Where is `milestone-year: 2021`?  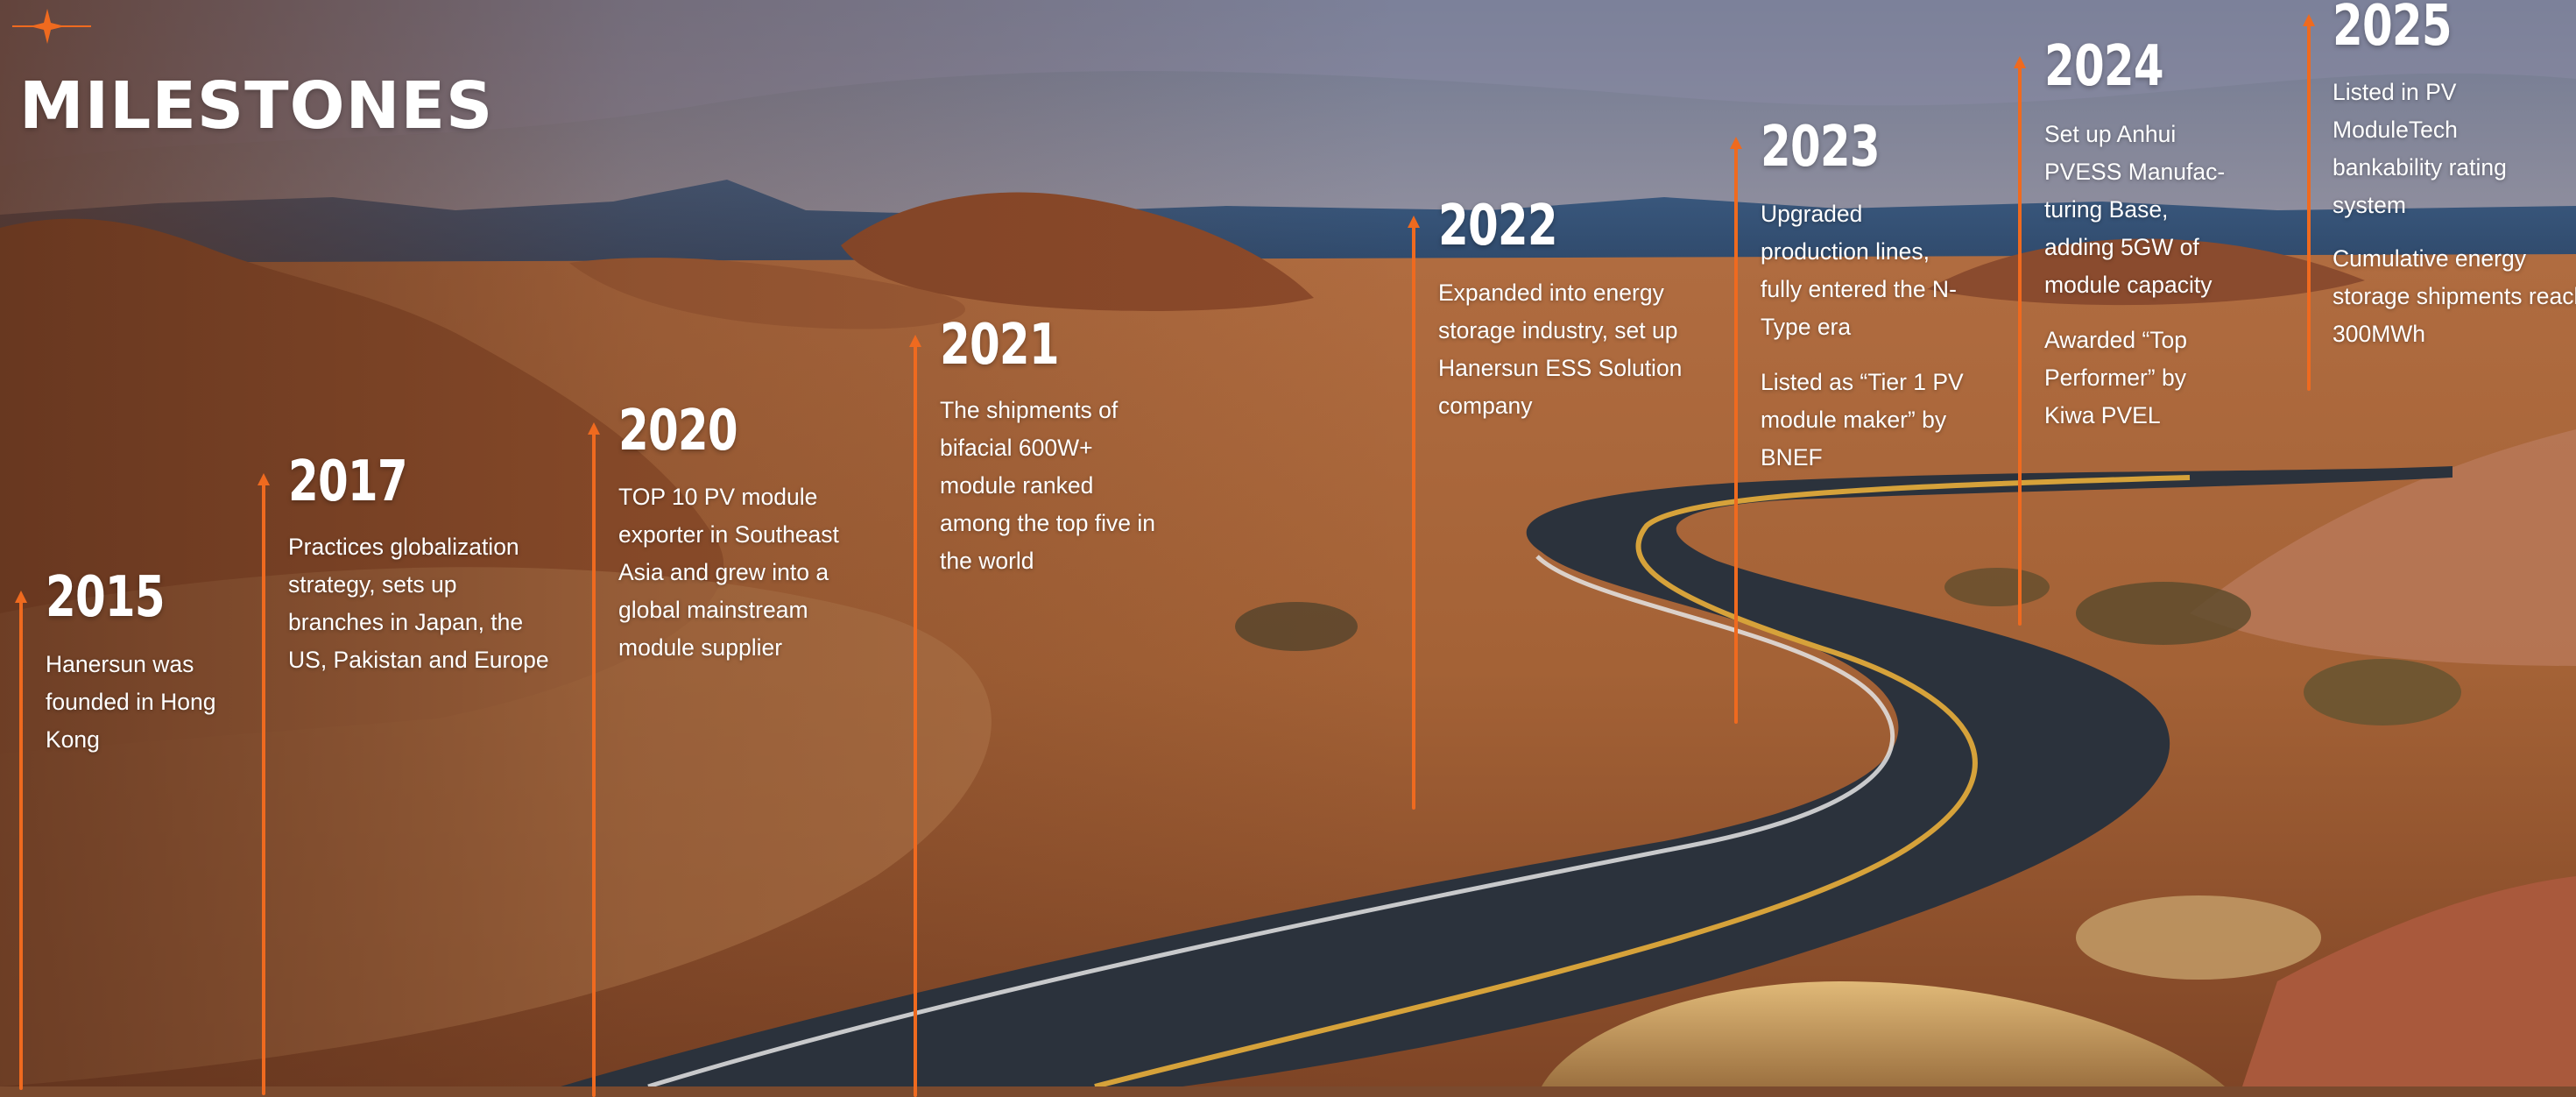
milestone-year: 2021 is located at coordinates (1000, 345).